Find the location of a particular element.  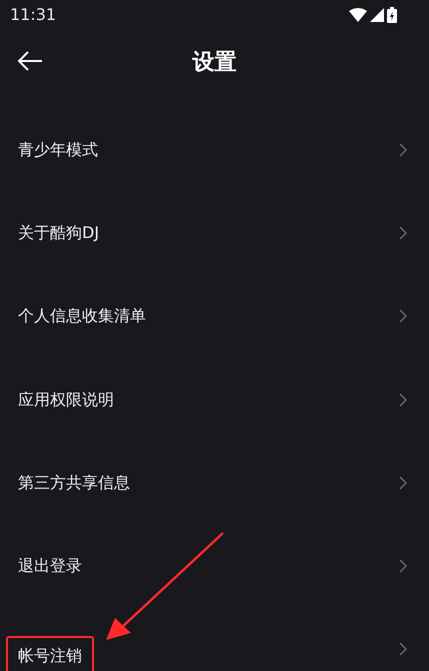

settings-item: 第三方共享信息 is located at coordinates (214, 482).